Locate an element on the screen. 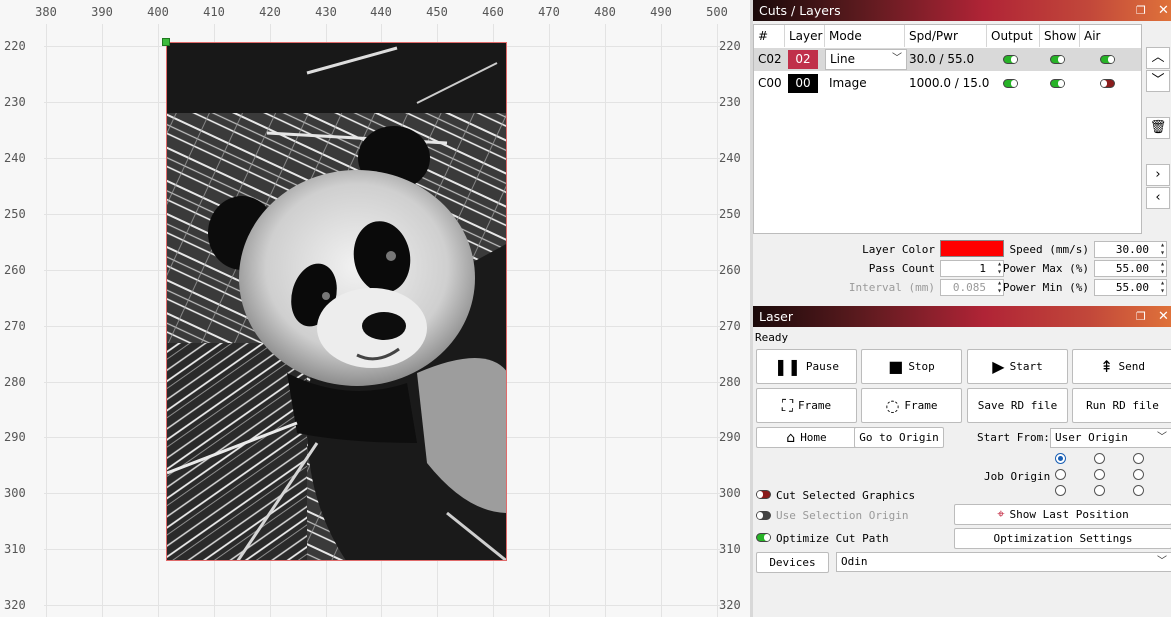 The width and height of the screenshot is (1171, 617). col-header: Air is located at coordinates (1110, 36).